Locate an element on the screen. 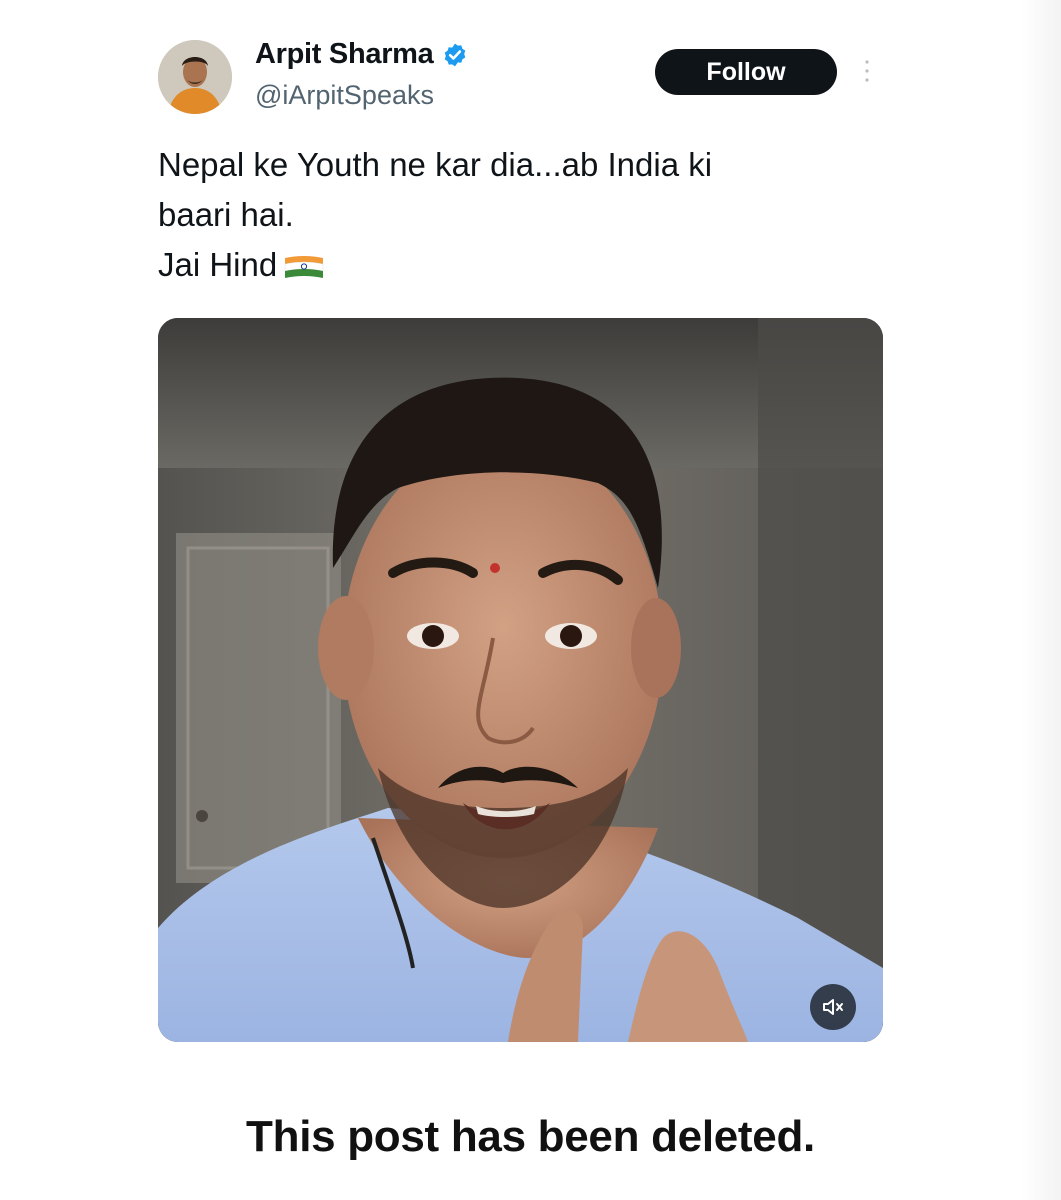 The image size is (1061, 1200). deleted-notice: This post has been deleted. is located at coordinates (530, 1136).